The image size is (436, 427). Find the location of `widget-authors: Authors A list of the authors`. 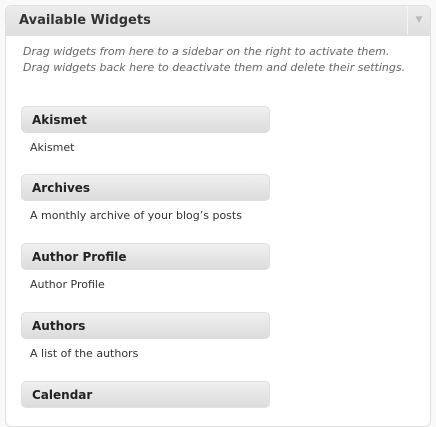

widget-authors: Authors A list of the authors is located at coordinates (145, 336).